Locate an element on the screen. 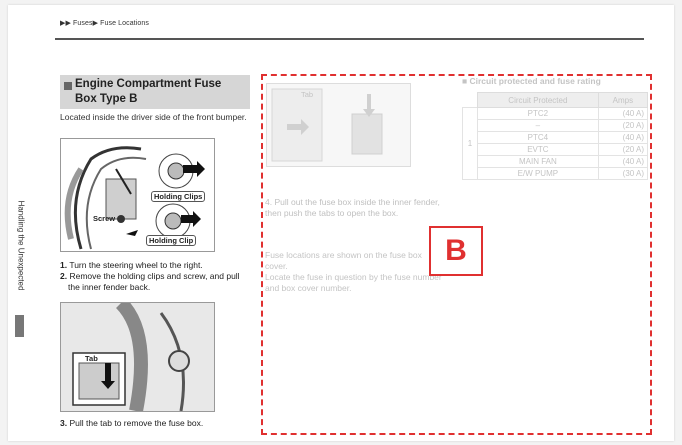 The height and width of the screenshot is (445, 682). side-tab: Handling the Unexpected is located at coordinates (20, 250).